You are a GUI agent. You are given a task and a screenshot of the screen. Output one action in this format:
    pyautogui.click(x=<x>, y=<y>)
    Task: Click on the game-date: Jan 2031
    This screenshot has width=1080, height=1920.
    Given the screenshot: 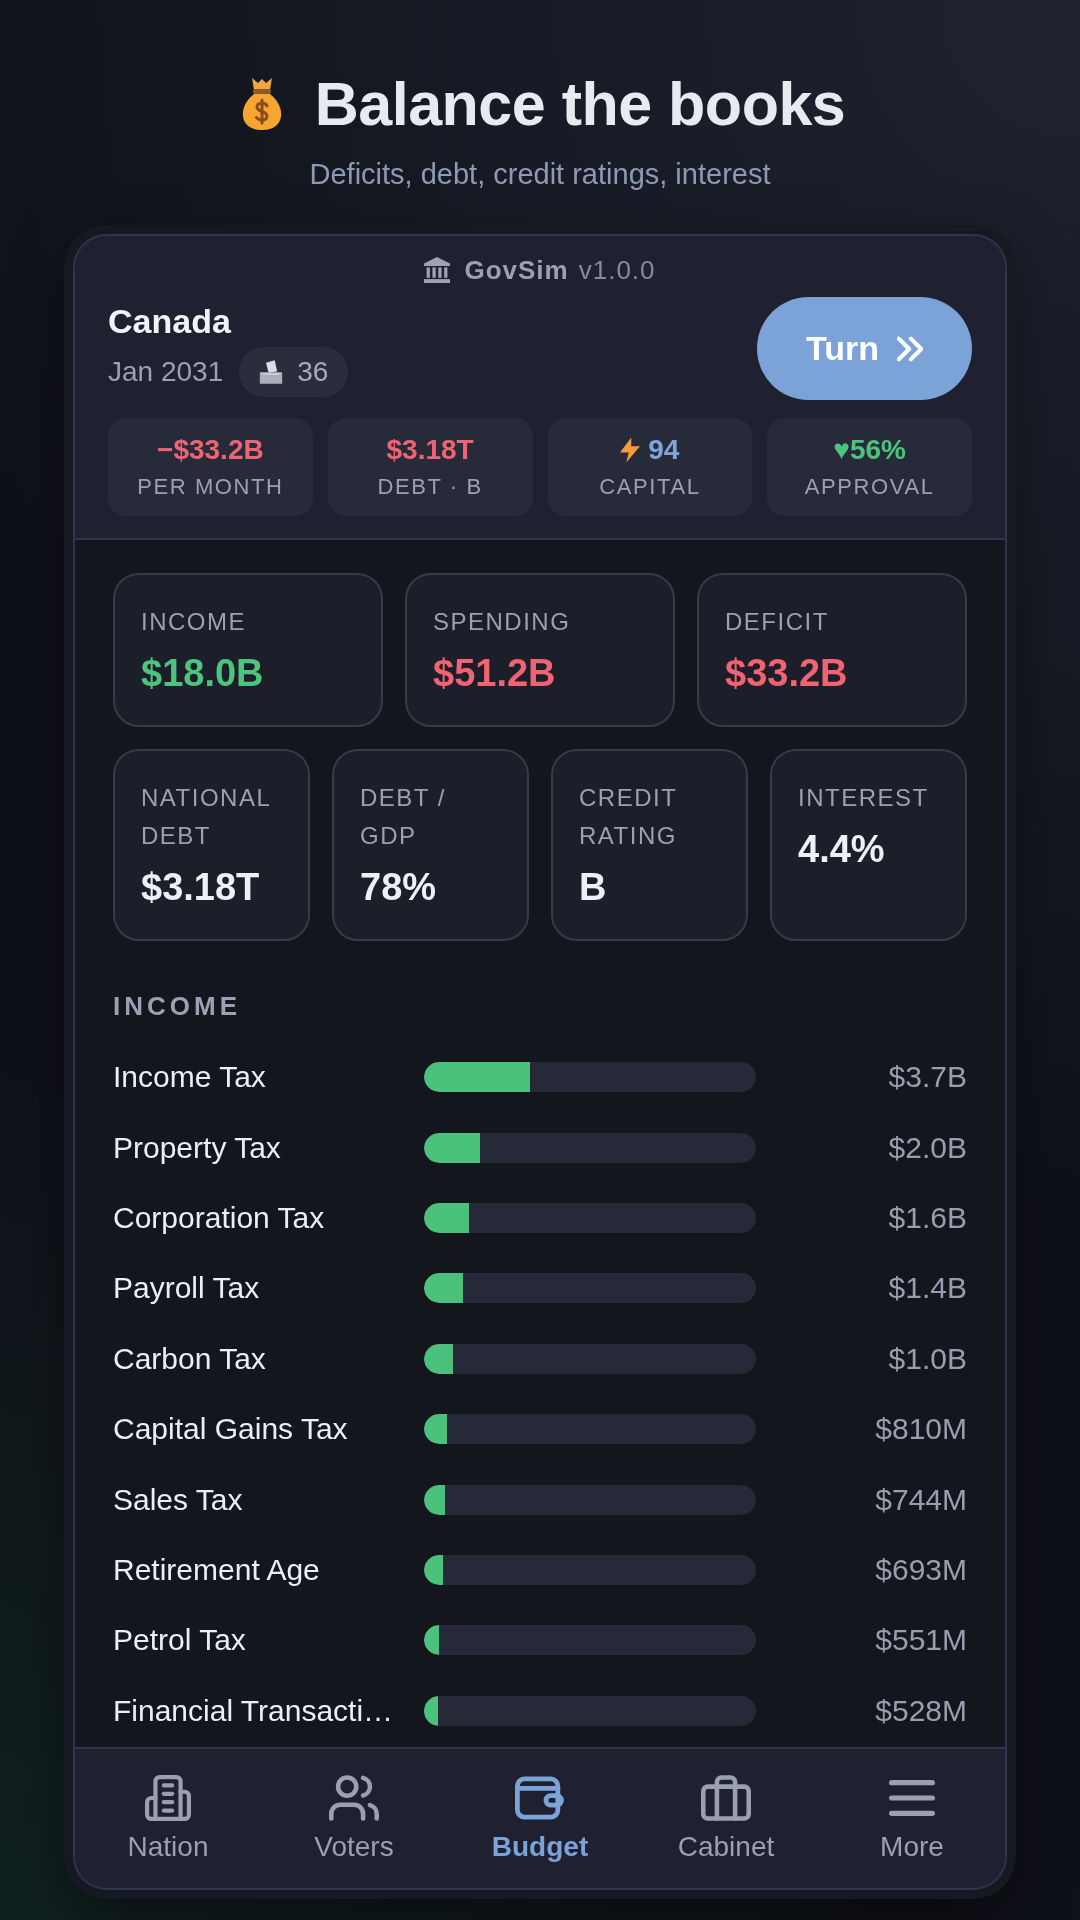 What is the action you would take?
    pyautogui.click(x=166, y=372)
    